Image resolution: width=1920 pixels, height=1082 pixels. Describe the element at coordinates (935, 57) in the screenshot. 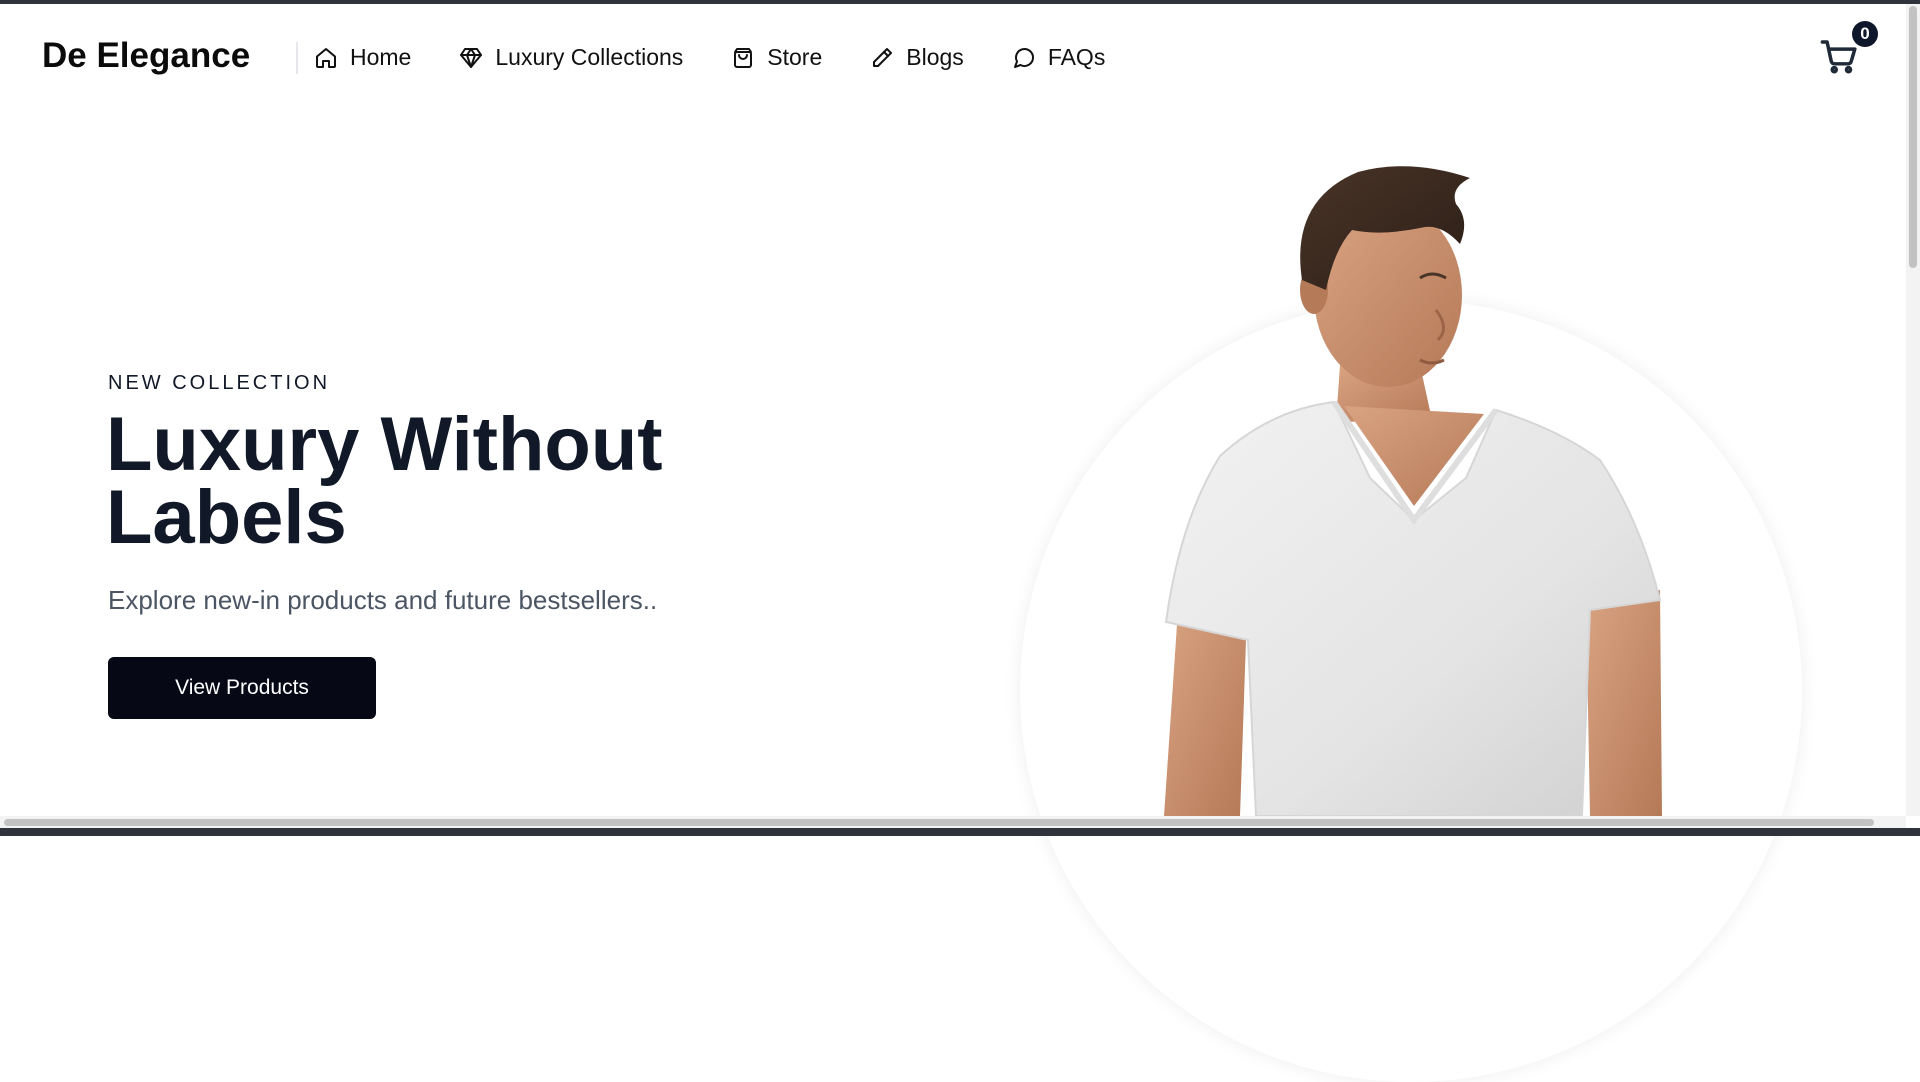

I see `nav-blogs-label: Blogs` at that location.